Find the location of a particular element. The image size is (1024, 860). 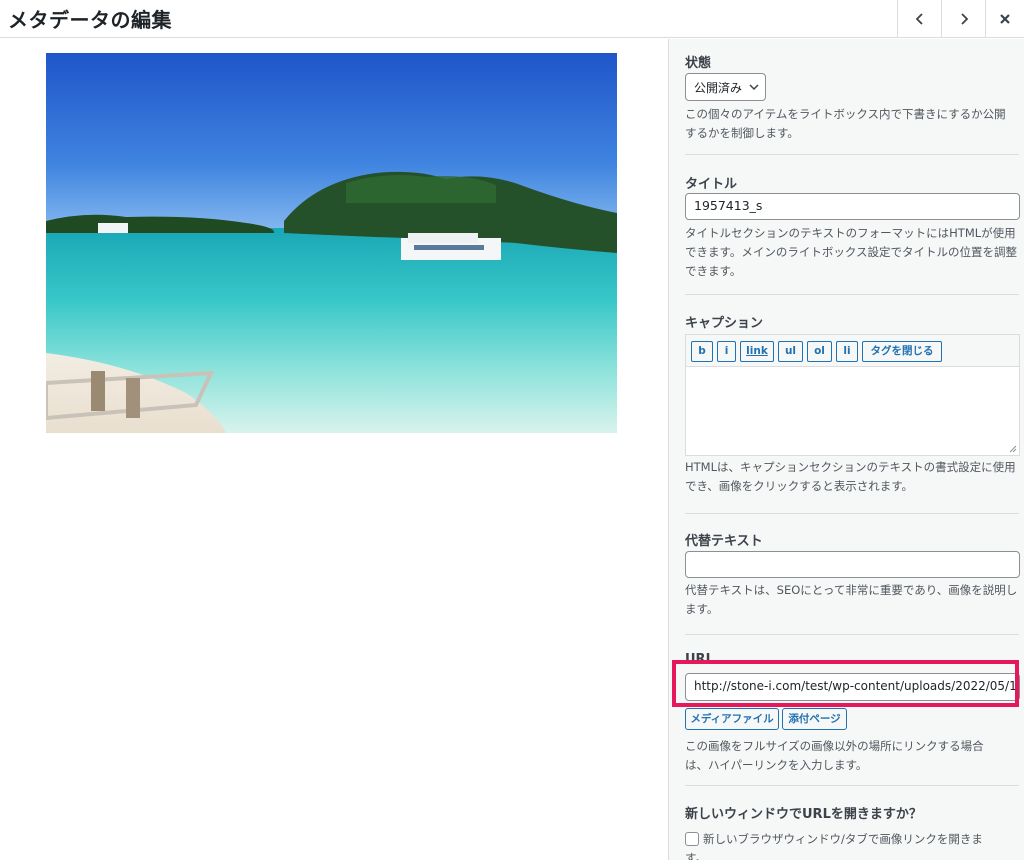

status-label: 状態 is located at coordinates (698, 63).